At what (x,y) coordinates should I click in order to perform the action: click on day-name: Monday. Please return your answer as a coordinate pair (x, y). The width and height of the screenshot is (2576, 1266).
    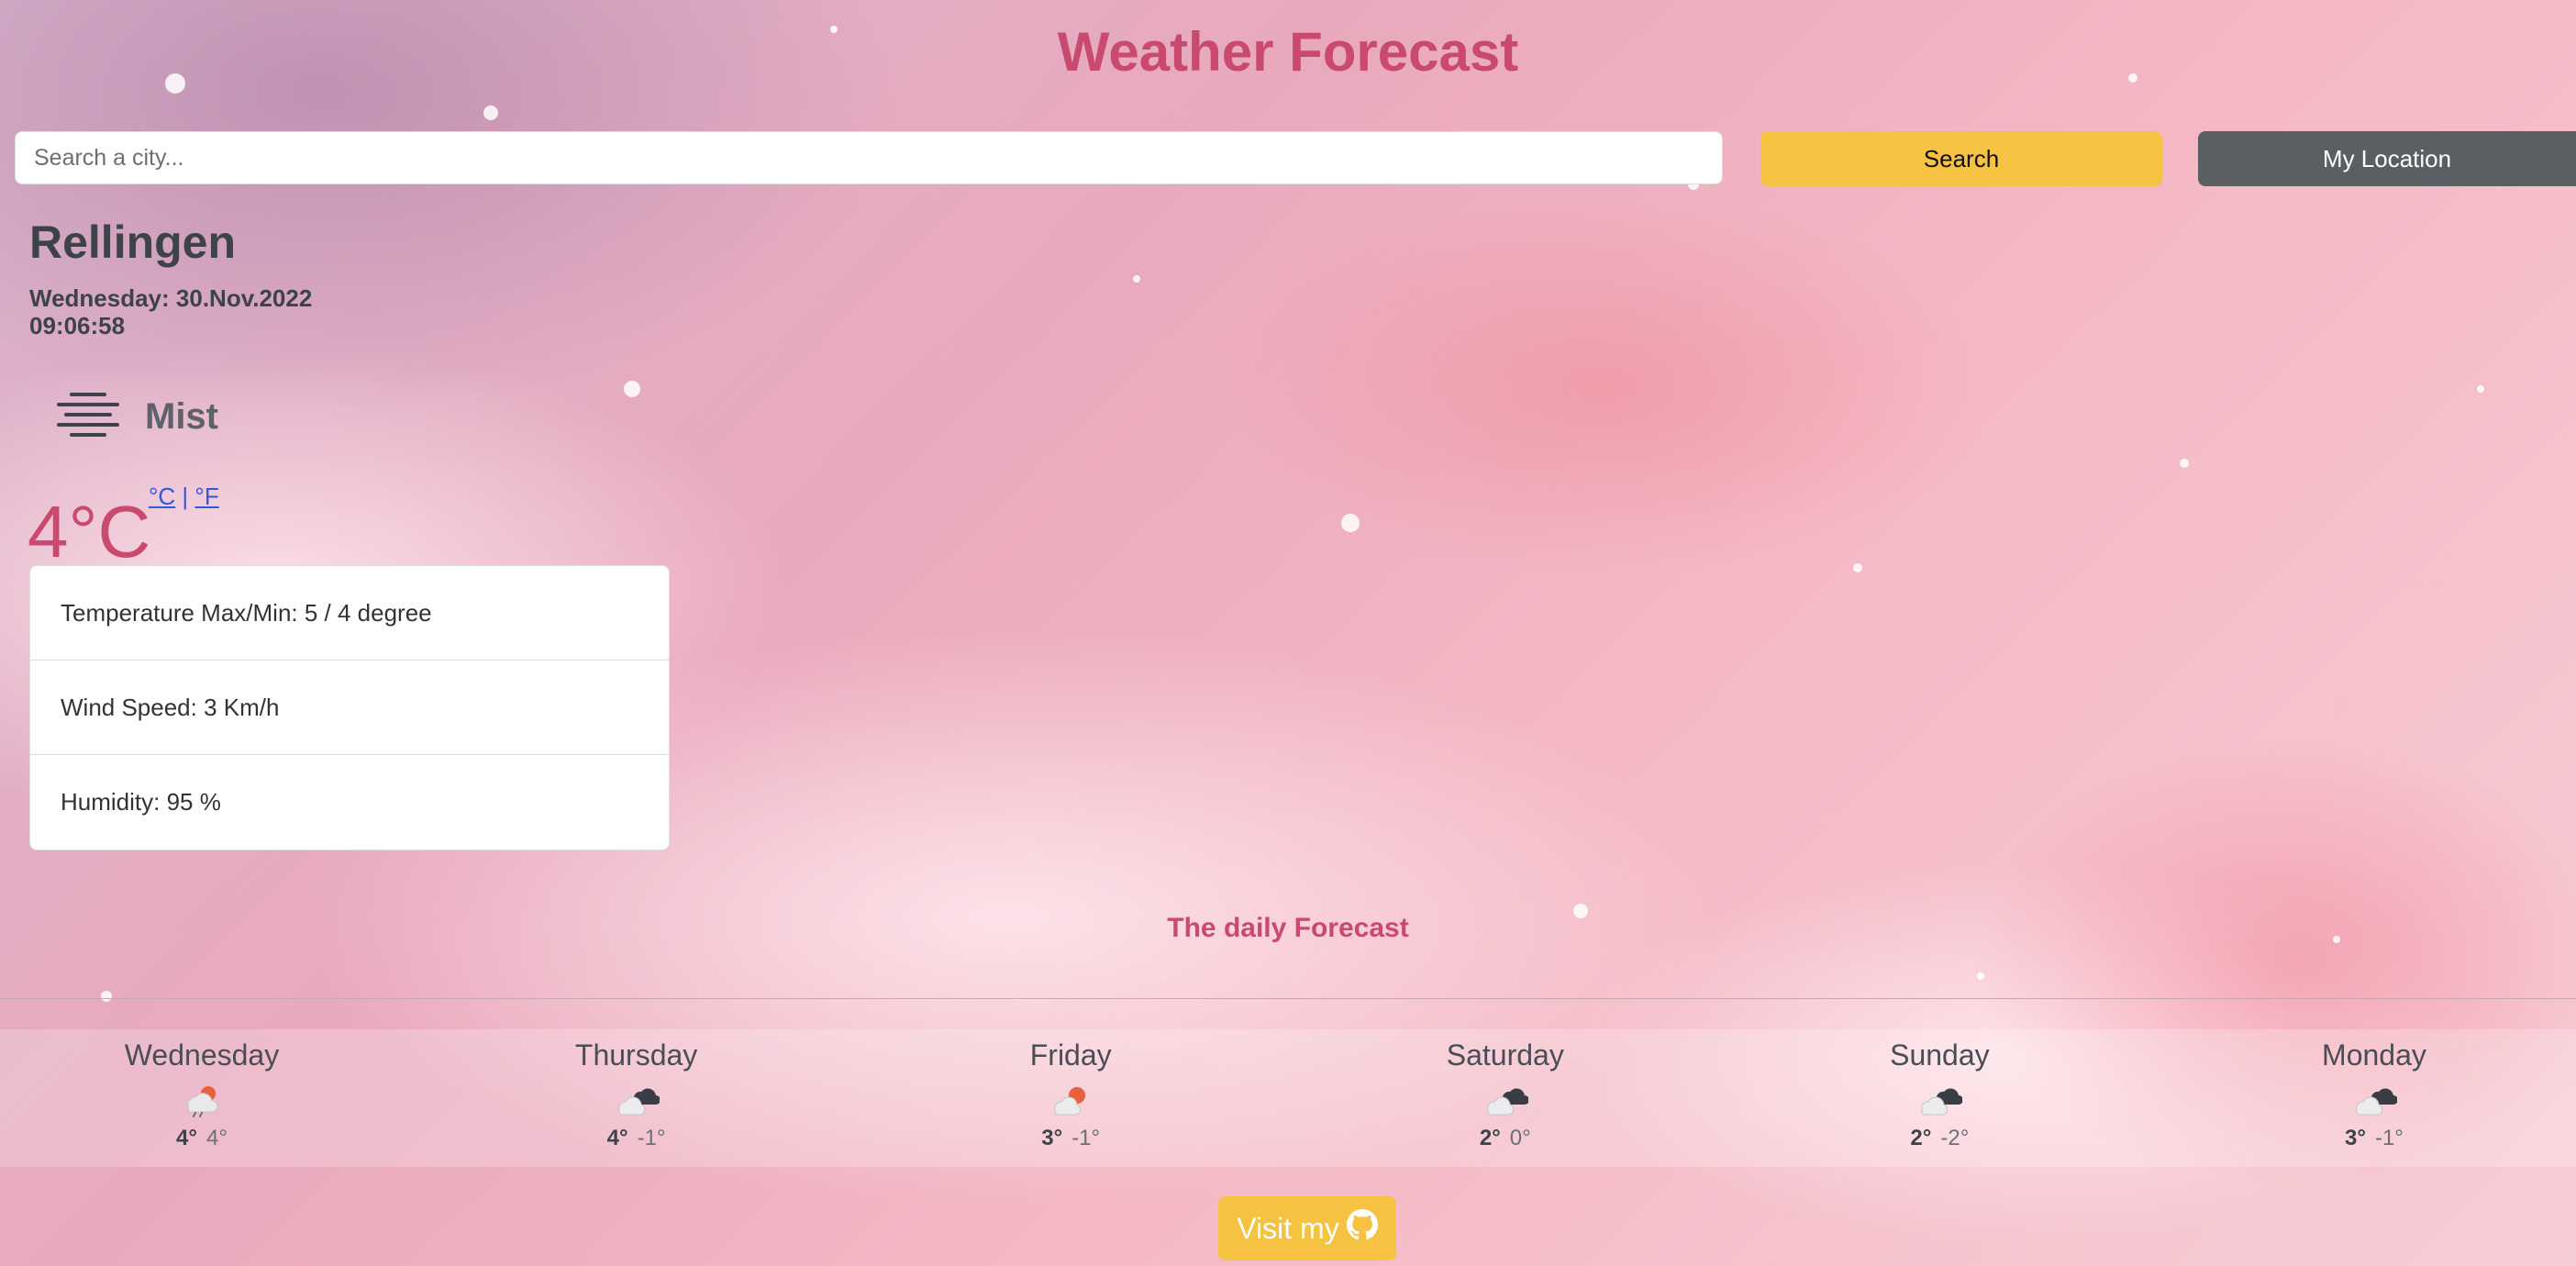
    Looking at the image, I should click on (2374, 1055).